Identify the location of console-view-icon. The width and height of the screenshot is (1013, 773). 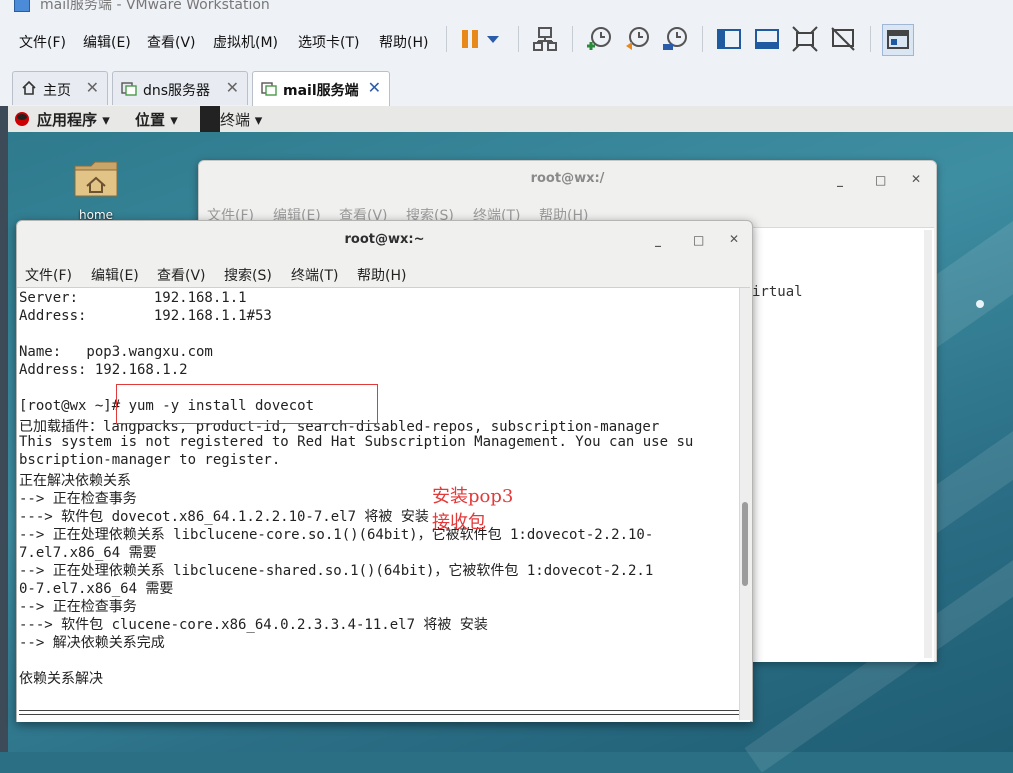
(767, 39).